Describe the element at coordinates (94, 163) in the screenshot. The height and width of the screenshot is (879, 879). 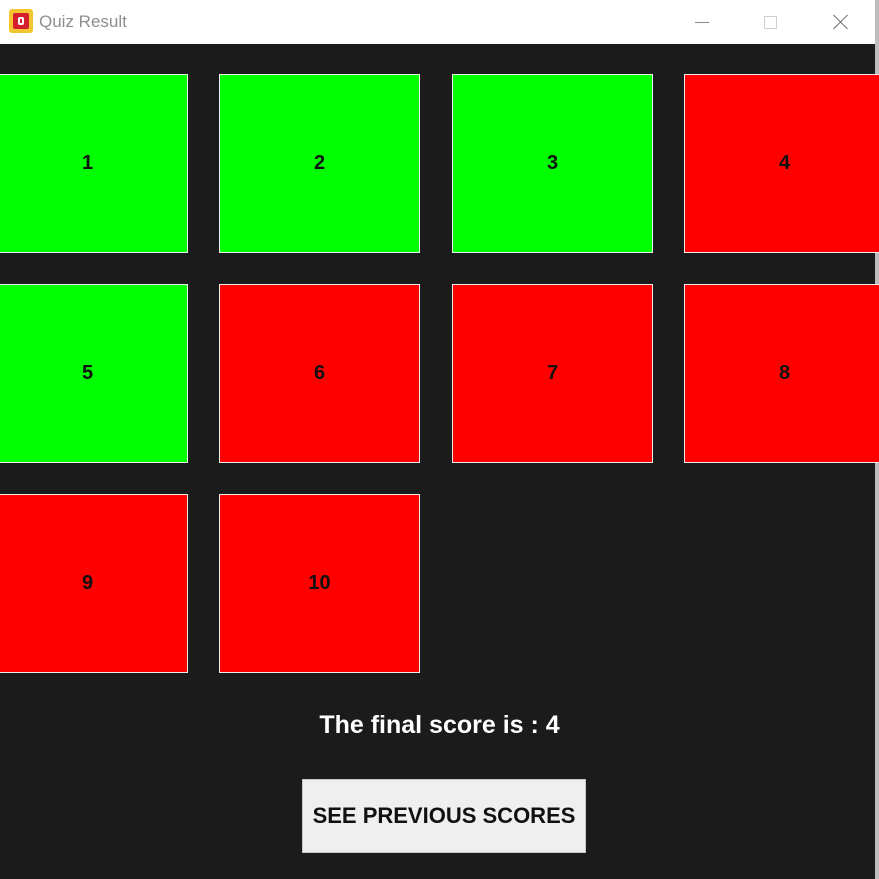
I see `question-result-tile: 1` at that location.